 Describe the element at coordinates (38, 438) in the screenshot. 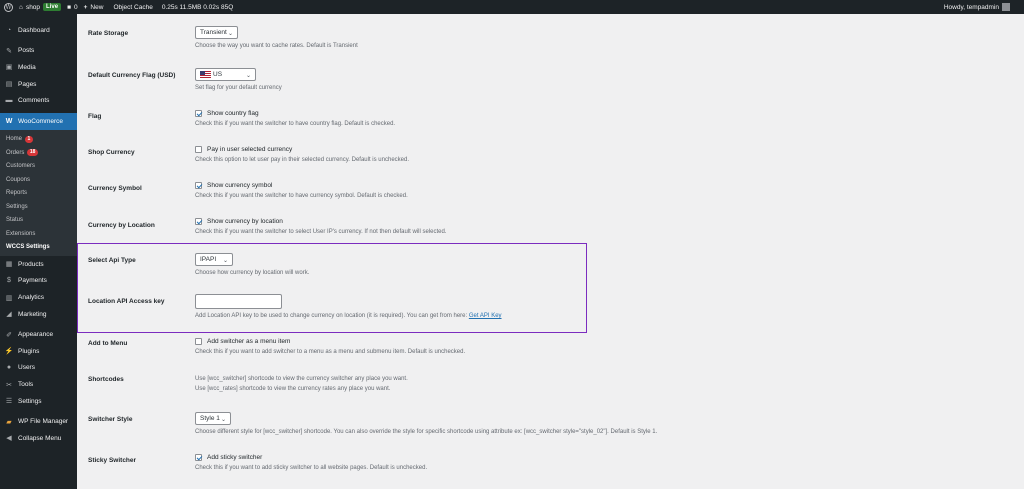

I see `collapse-menu-button: ◀ Collapse Menu` at that location.